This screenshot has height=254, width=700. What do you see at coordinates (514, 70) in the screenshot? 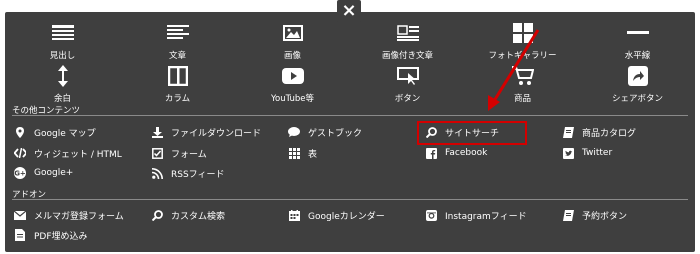
I see `pointer-arrow-icon` at bounding box center [514, 70].